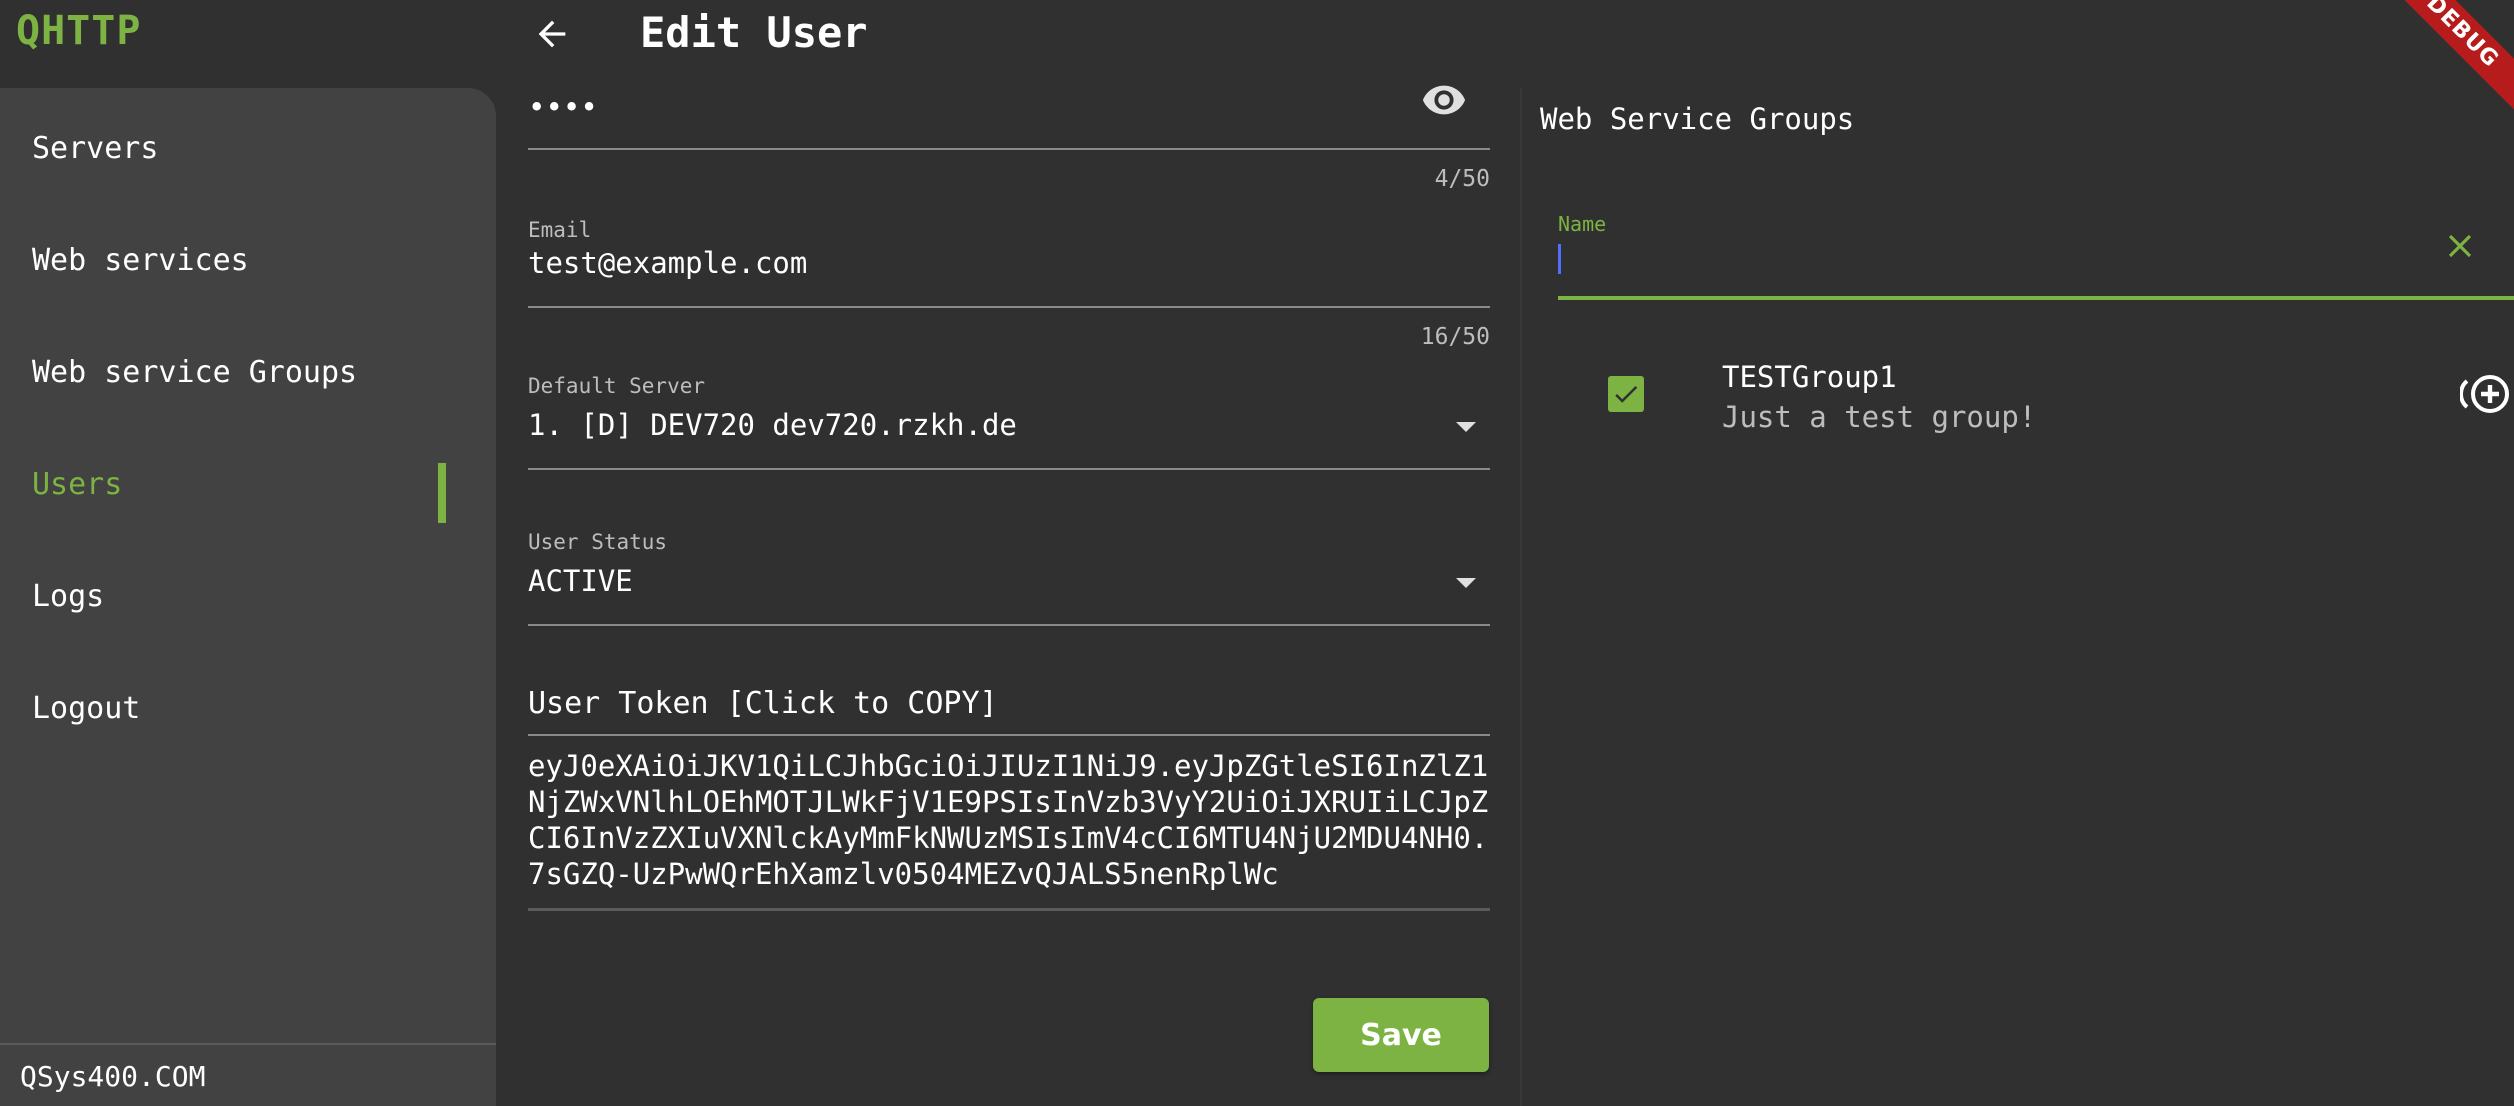 The image size is (2514, 1106). Describe the element at coordinates (68, 596) in the screenshot. I see `sidebar-item-label: Logs` at that location.